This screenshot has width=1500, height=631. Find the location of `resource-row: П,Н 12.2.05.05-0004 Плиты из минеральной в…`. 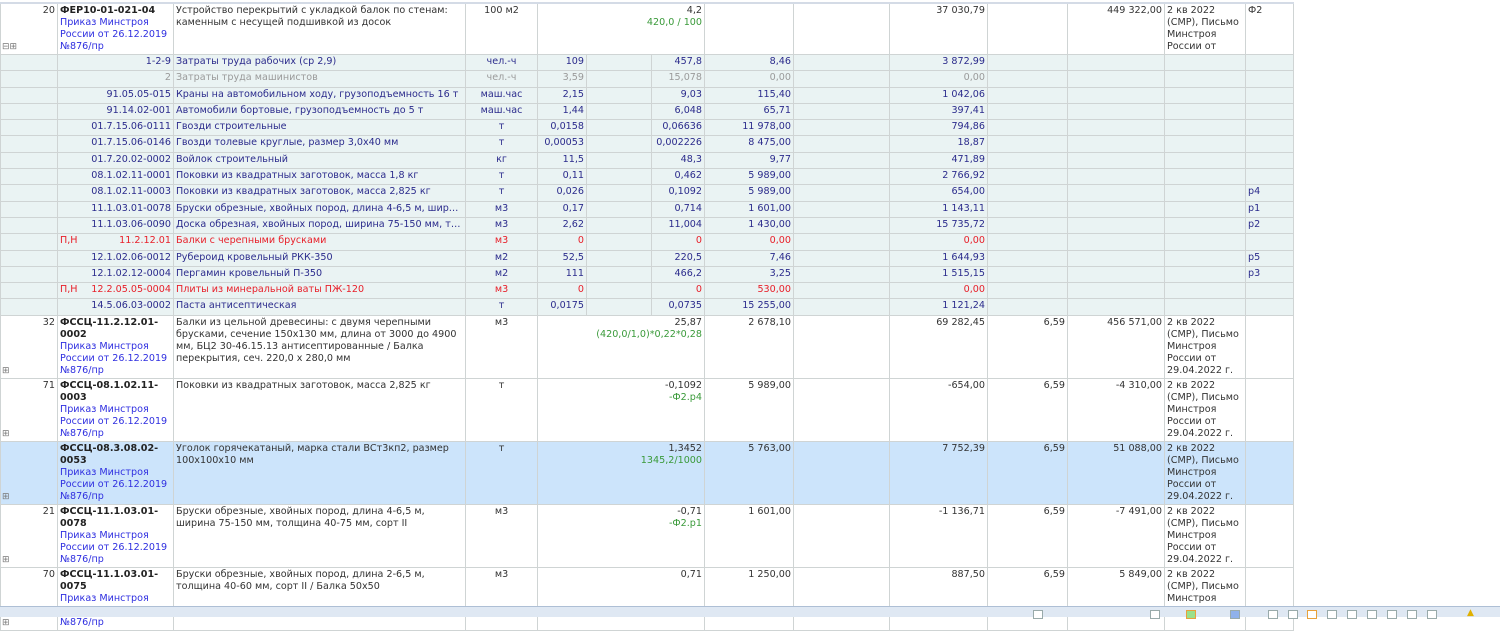

resource-row: П,Н 12.2.05.05-0004 Плиты из минеральной в… is located at coordinates (647, 291).